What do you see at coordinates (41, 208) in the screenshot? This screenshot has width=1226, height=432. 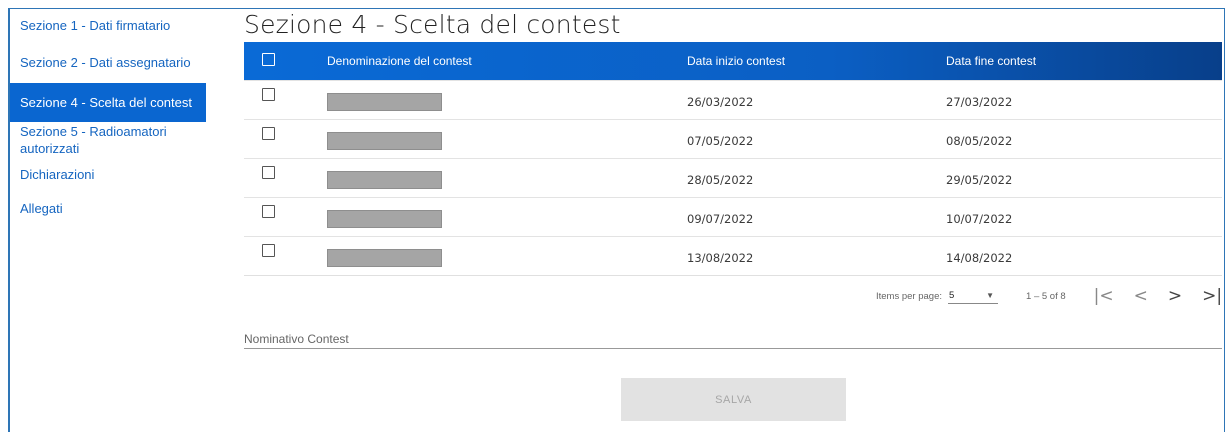 I see `sidebar-item-label: Allegati` at bounding box center [41, 208].